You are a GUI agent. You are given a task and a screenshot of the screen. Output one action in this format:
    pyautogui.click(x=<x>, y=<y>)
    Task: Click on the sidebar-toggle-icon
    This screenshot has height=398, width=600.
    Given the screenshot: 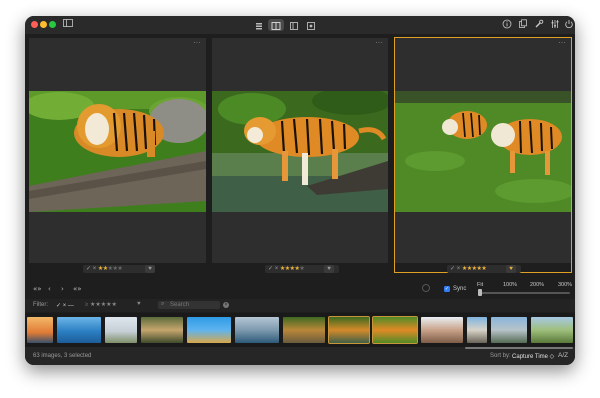 What is the action you would take?
    pyautogui.click(x=67, y=24)
    